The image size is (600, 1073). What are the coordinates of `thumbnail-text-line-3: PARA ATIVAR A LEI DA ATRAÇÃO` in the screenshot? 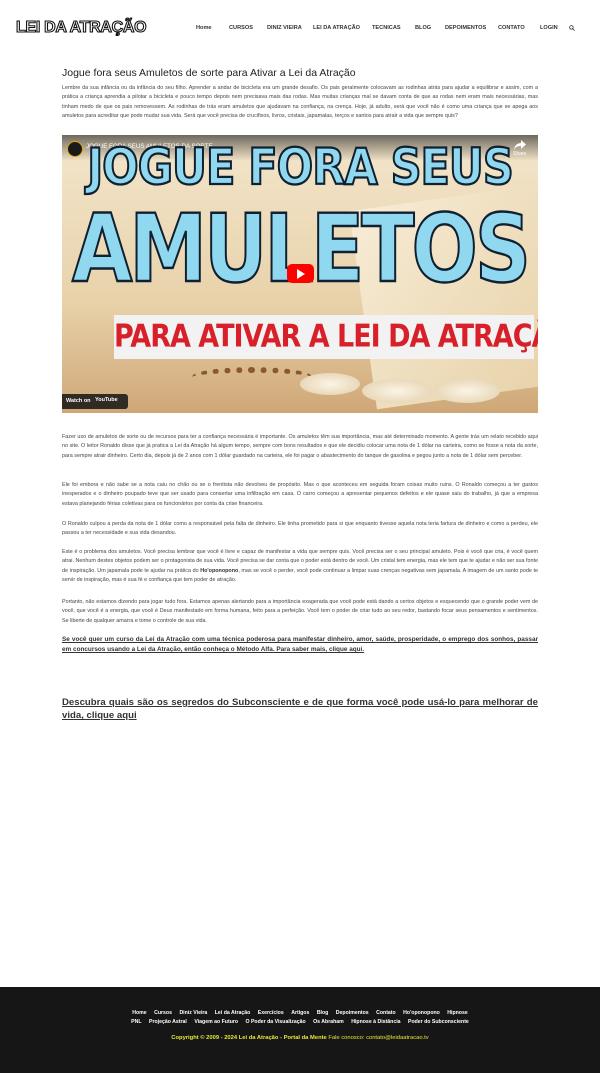 It's located at (326, 336).